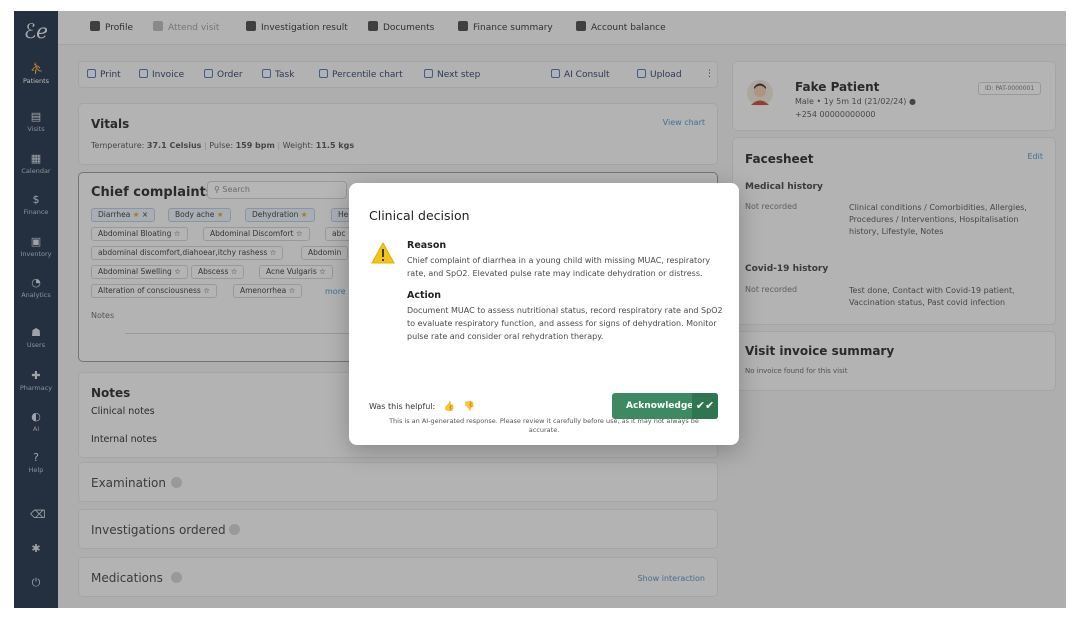 Image resolution: width=1080 pixels, height=619 pixels. What do you see at coordinates (427, 245) in the screenshot?
I see `reason-title: Reason` at bounding box center [427, 245].